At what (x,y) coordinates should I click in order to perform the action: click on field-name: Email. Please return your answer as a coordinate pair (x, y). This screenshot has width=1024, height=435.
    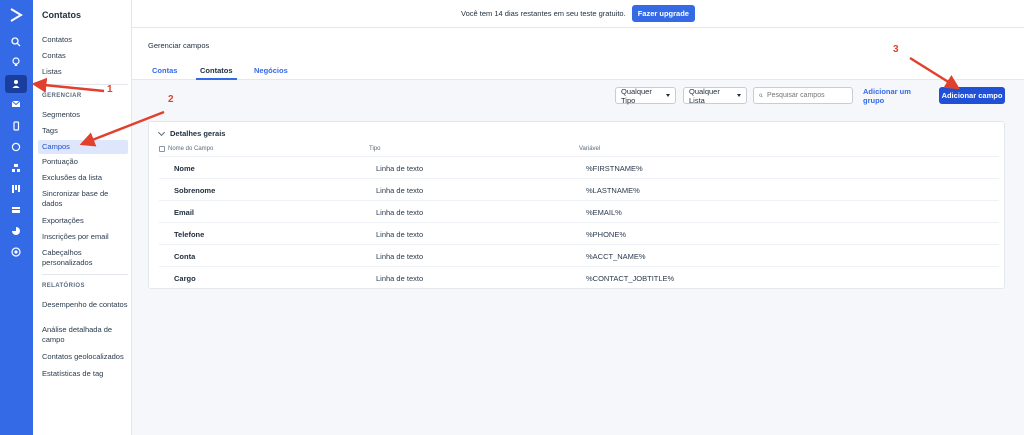
    Looking at the image, I should click on (184, 212).